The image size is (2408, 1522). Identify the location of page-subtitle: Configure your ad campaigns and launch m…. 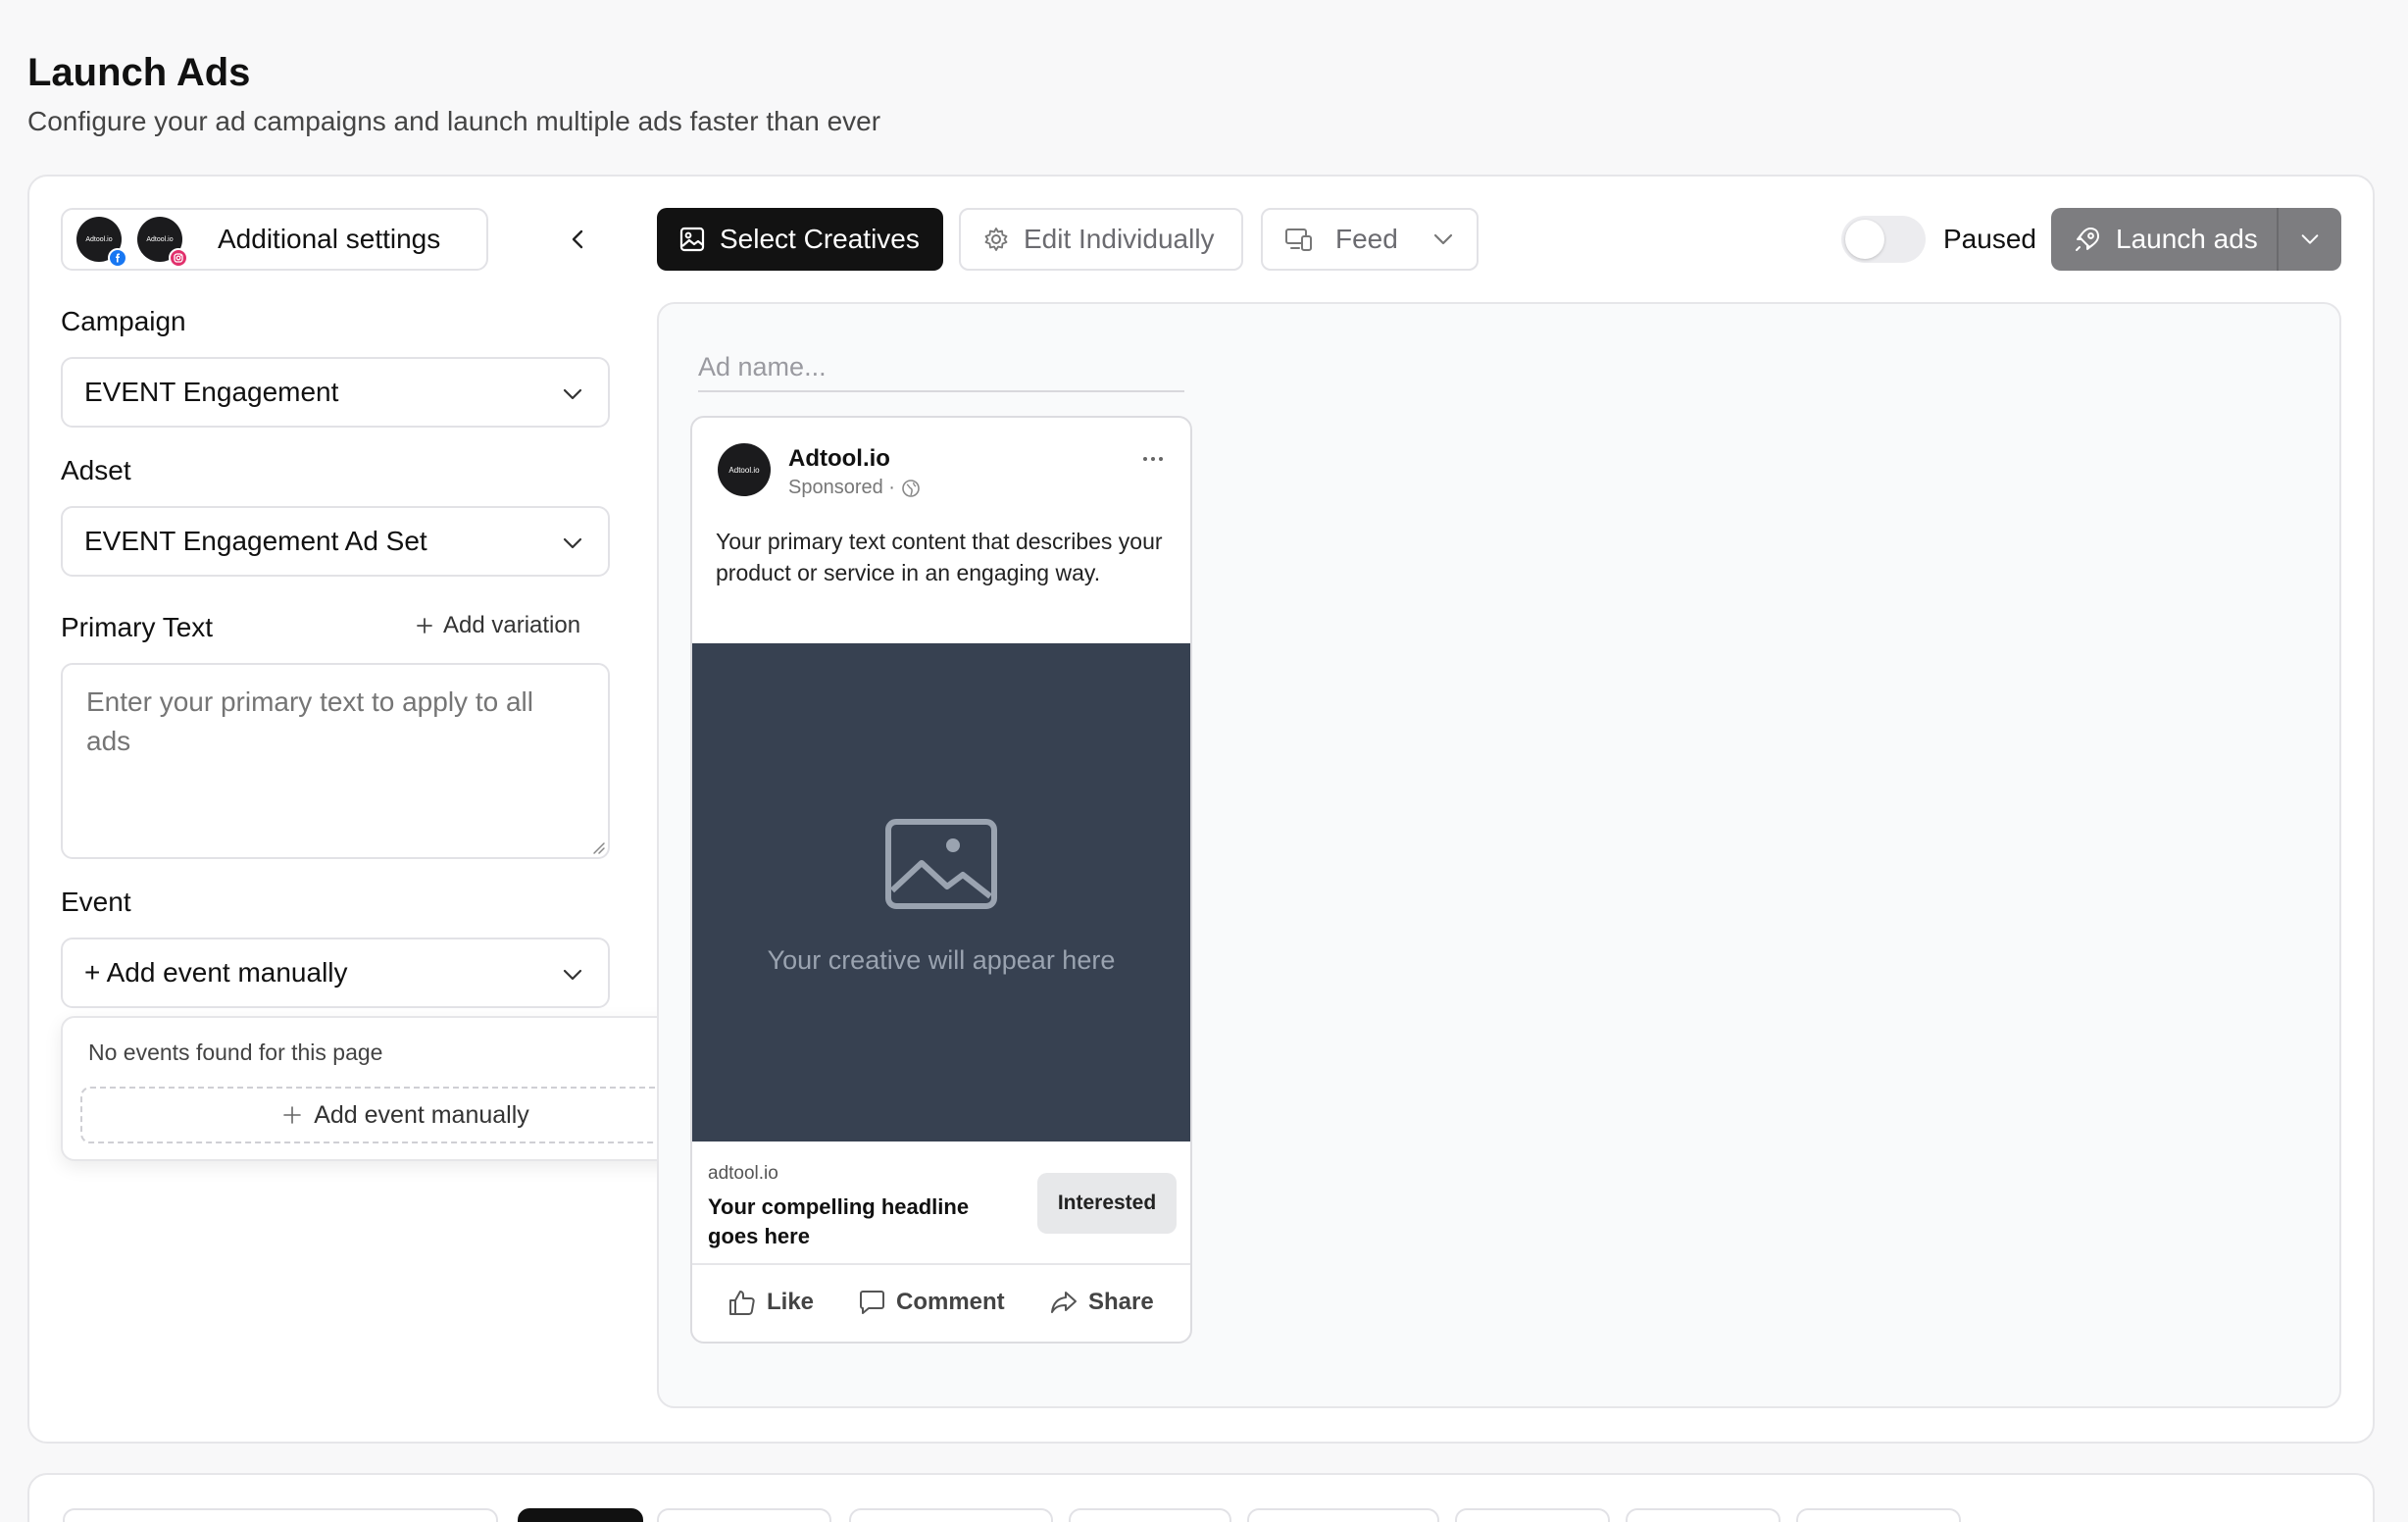
(454, 121).